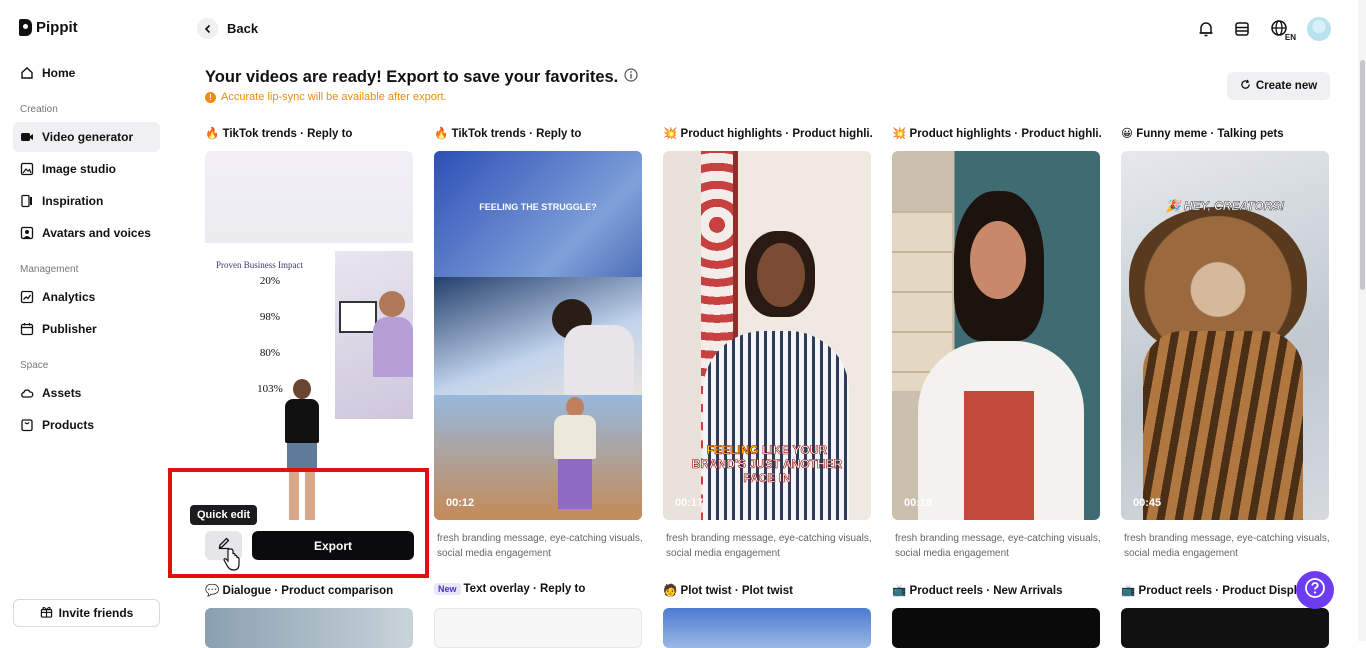 The image size is (1366, 648). What do you see at coordinates (299, 591) in the screenshot?
I see `card-title: 💬 Dialogue · Product comparison` at bounding box center [299, 591].